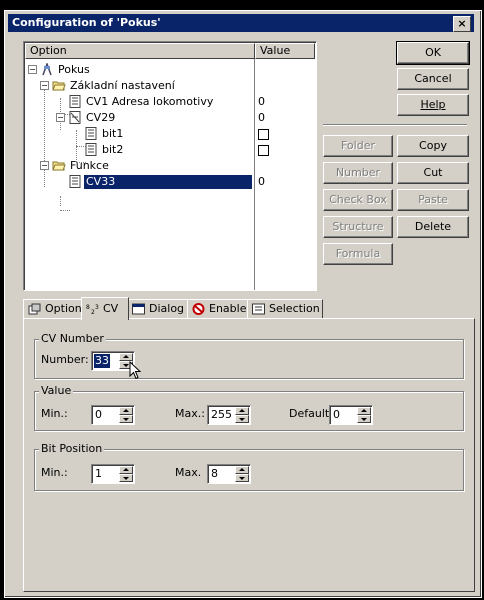 The width and height of the screenshot is (484, 600). I want to click on bit-min-label: Min.:, so click(54, 472).